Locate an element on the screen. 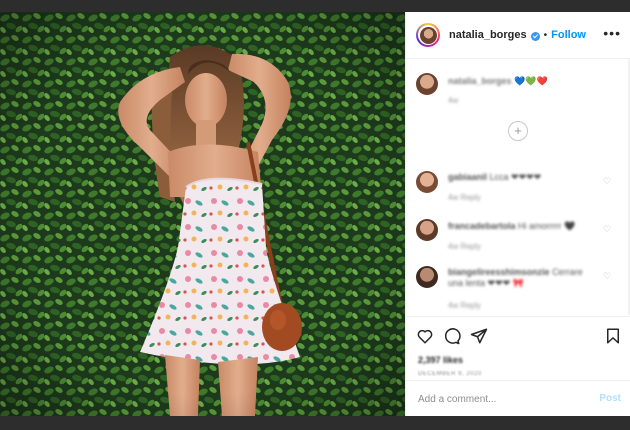 This screenshot has width=630, height=430. follow-button: Follow is located at coordinates (568, 35).